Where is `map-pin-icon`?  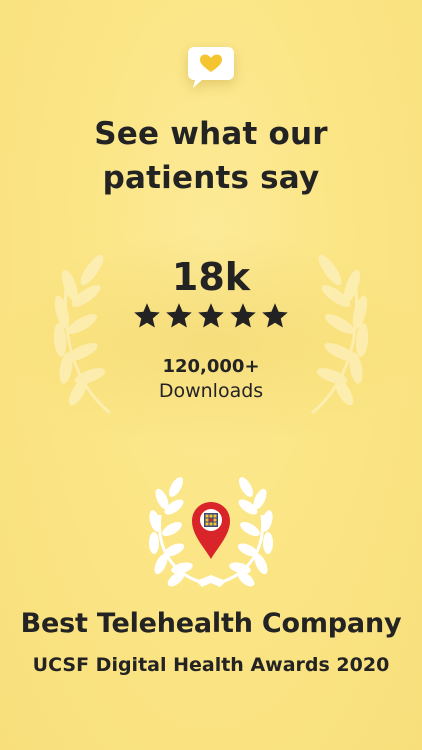 map-pin-icon is located at coordinates (211, 530).